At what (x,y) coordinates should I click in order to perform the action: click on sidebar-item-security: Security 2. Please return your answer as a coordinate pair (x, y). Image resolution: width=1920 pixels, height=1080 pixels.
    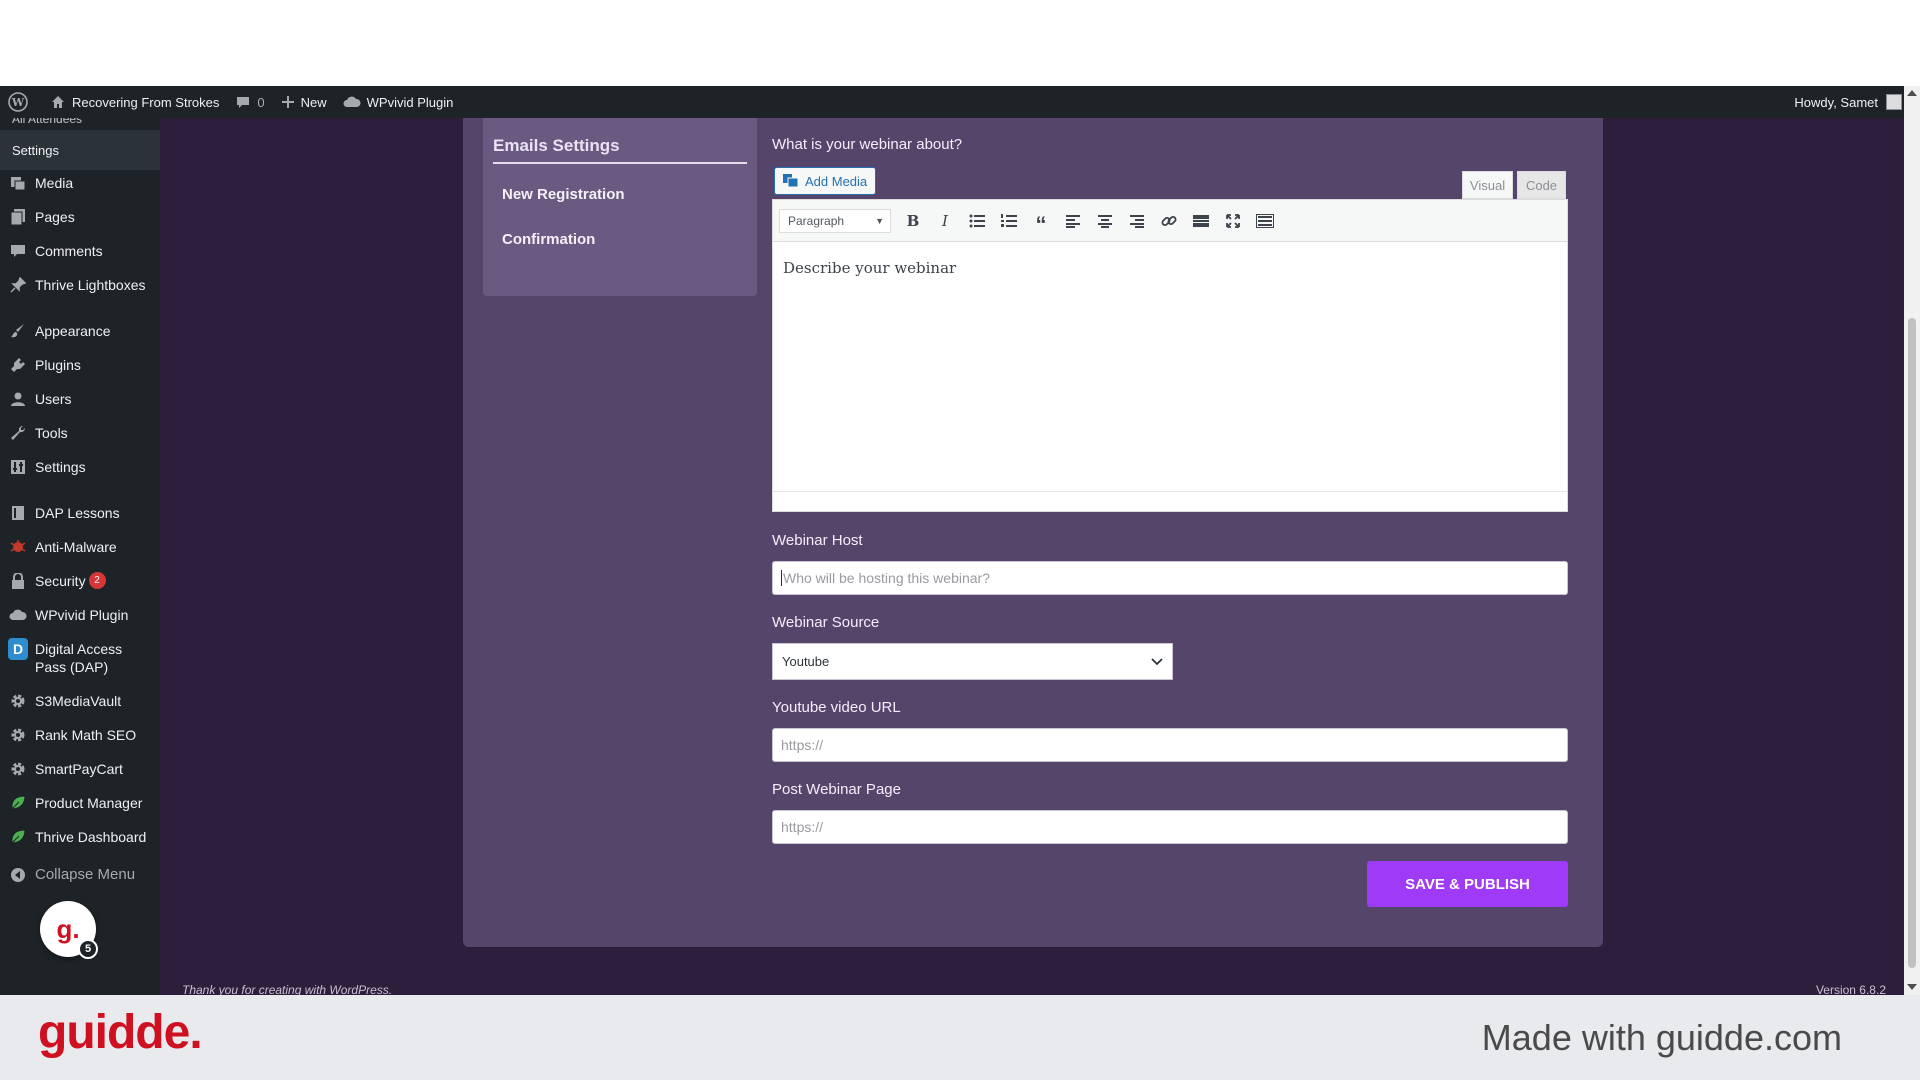
    Looking at the image, I should click on (80, 581).